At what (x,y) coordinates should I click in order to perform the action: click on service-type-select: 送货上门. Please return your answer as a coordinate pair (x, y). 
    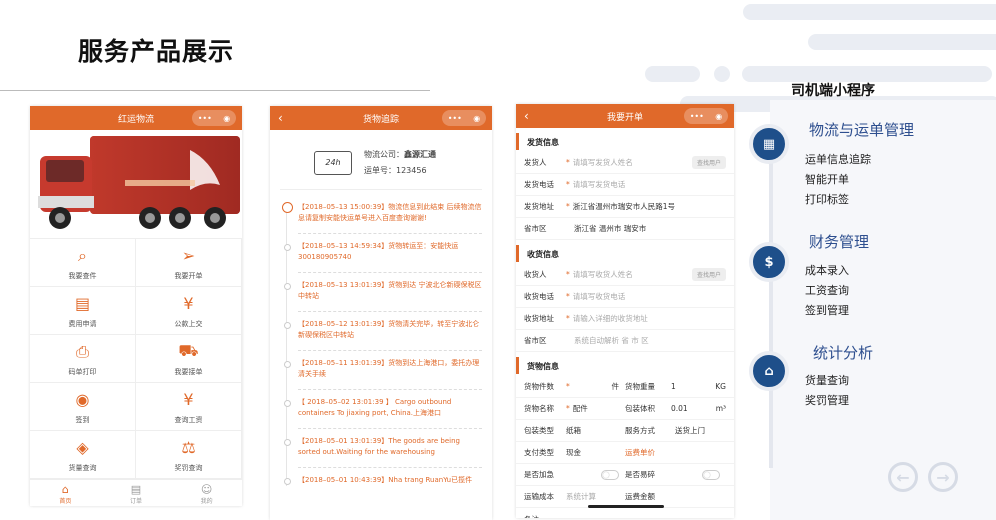
    Looking at the image, I should click on (690, 430).